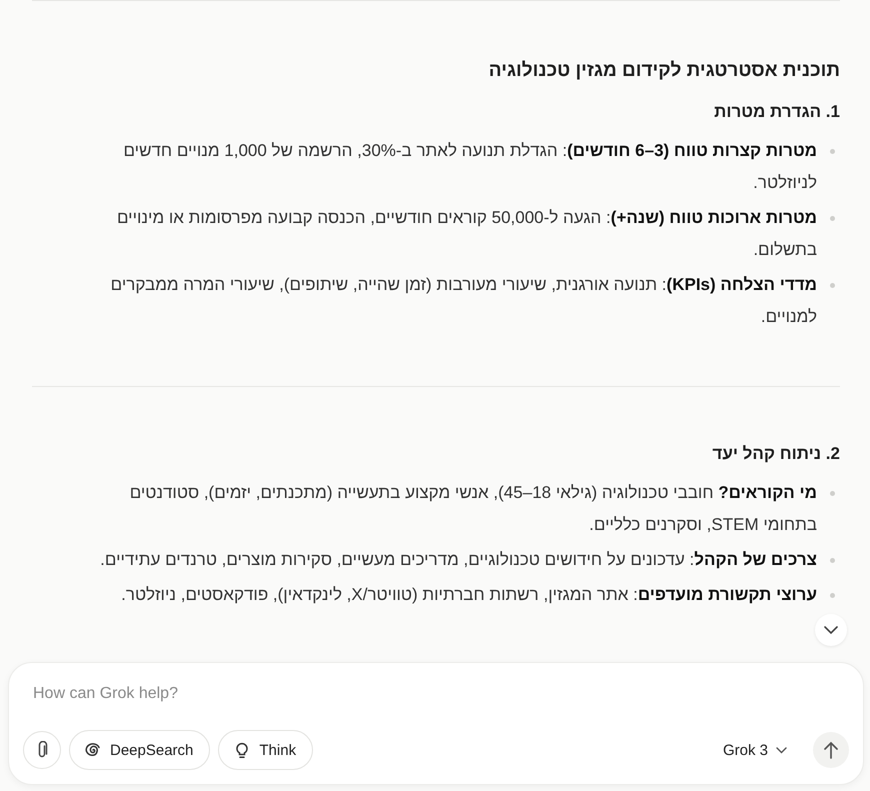 The image size is (870, 791). I want to click on bullet-text: מטרות קצרות טווח (3–6 חודשים): הגדלת תנועה לאתר ב-30%, הרשמה של 1,000 מנויים חדשים לניוזלטר., so click(469, 167).